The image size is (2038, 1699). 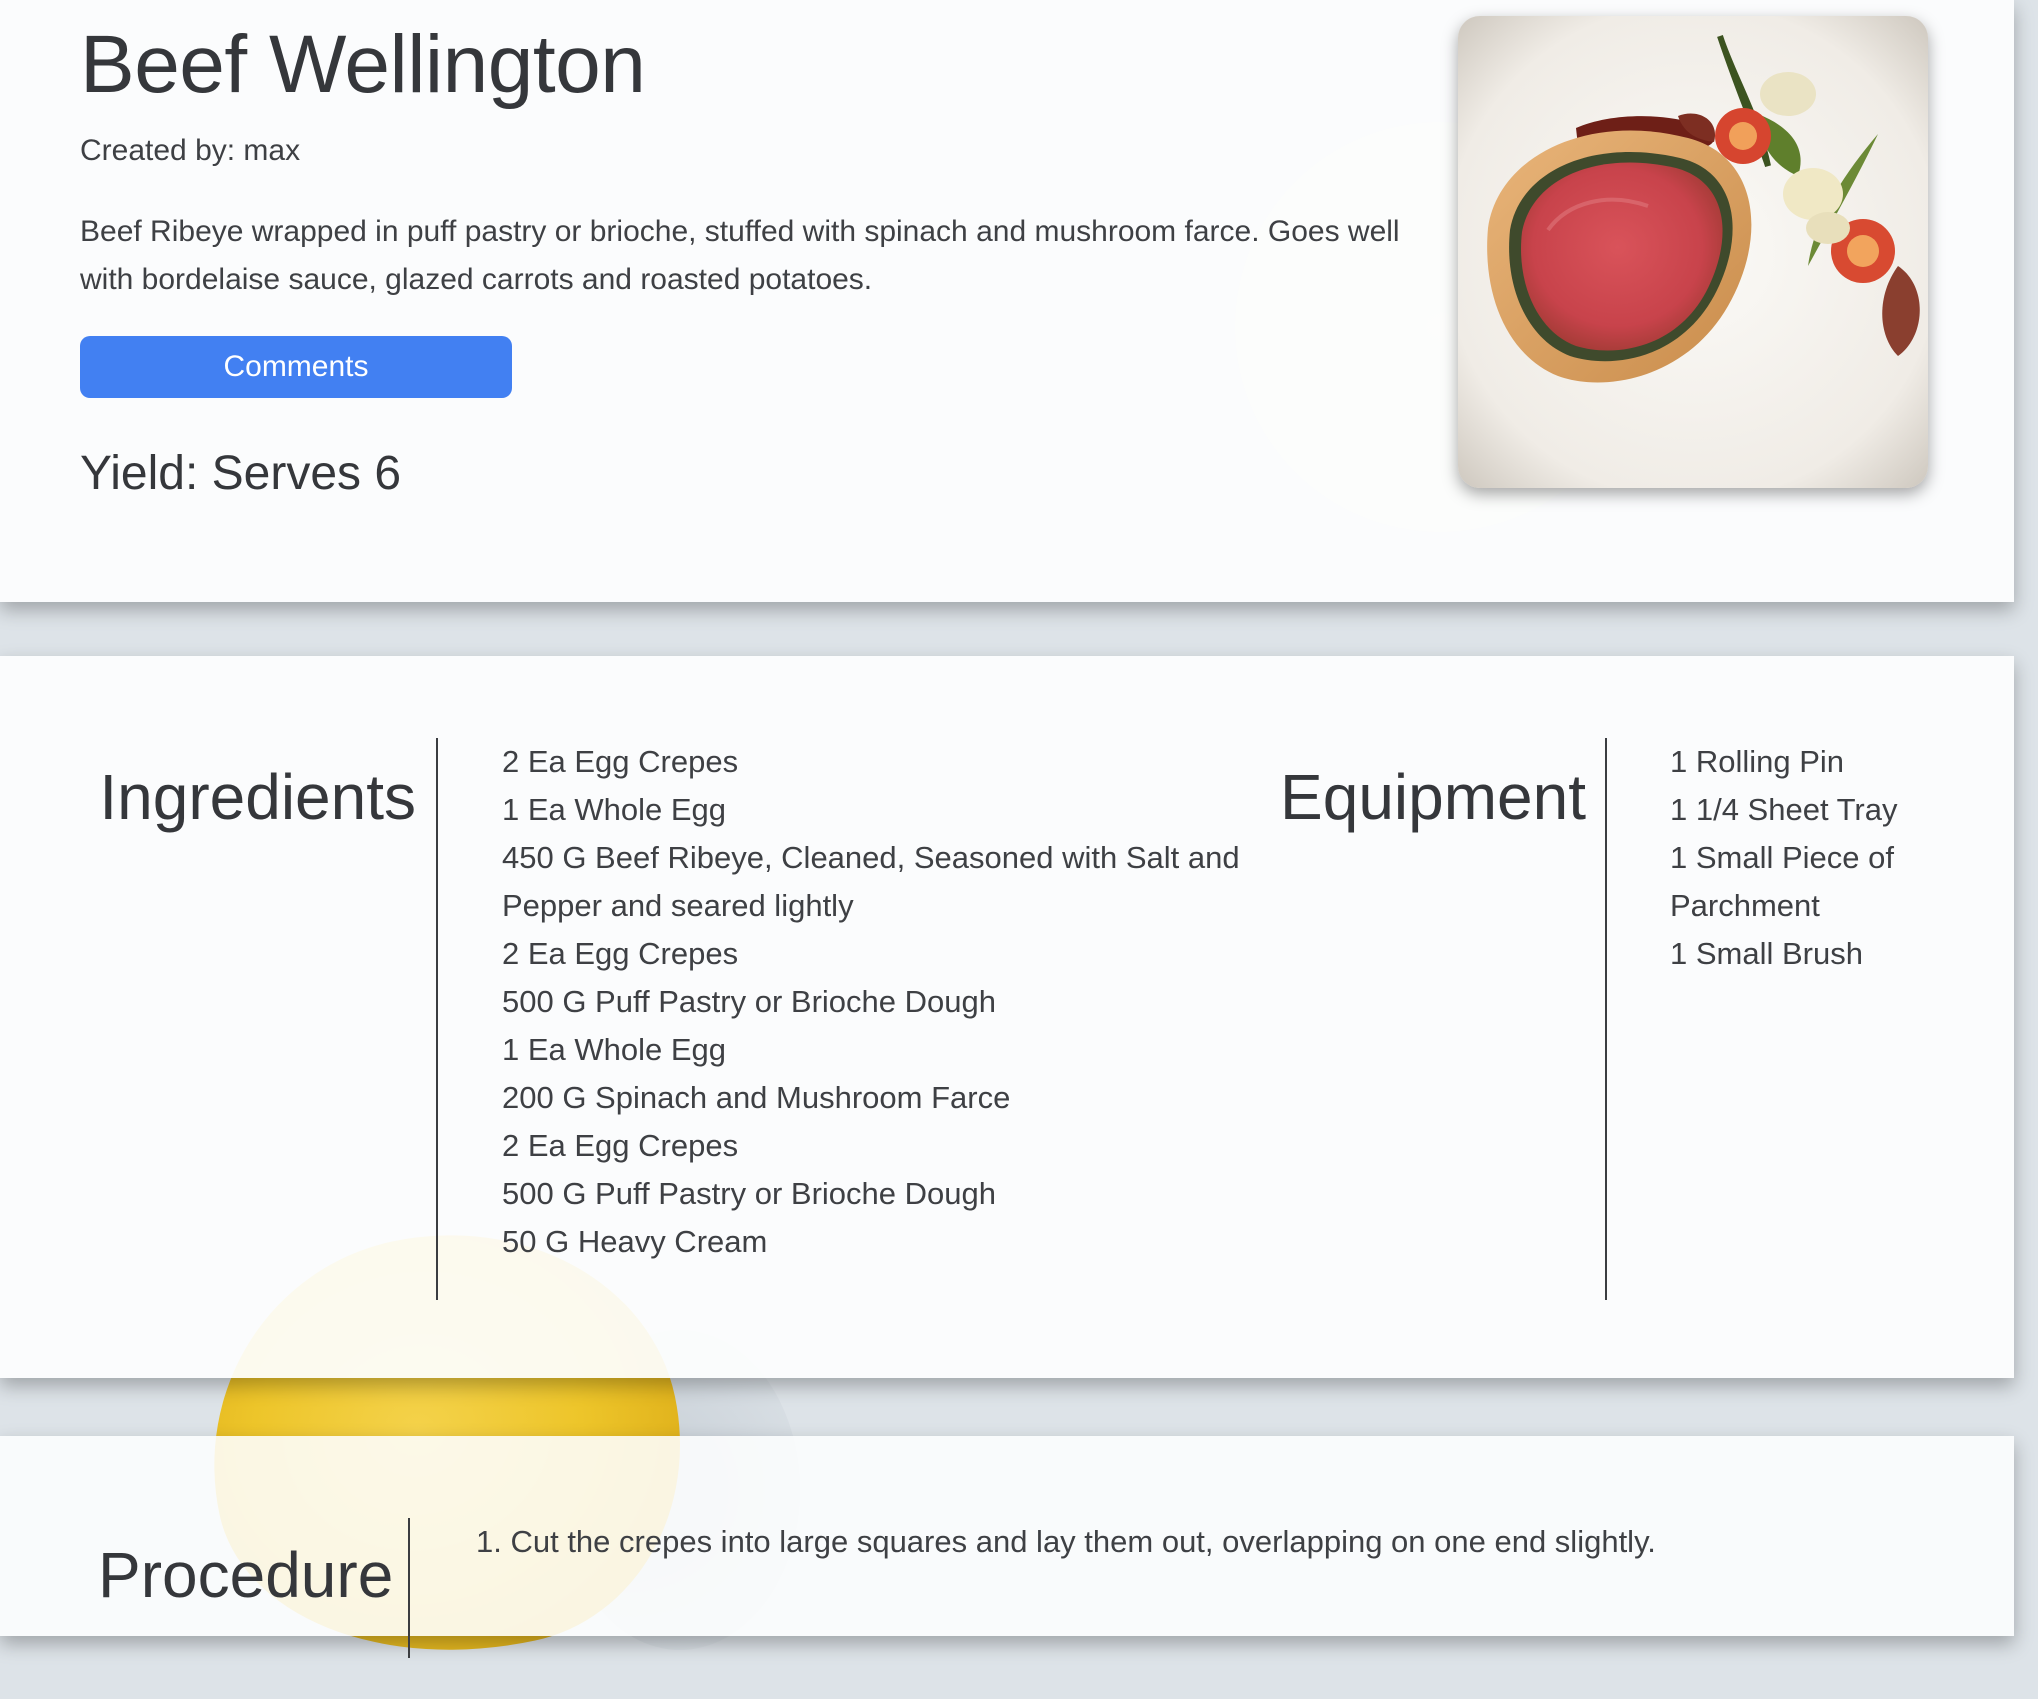 I want to click on beef-wellington-photo-icon, so click(x=1693, y=252).